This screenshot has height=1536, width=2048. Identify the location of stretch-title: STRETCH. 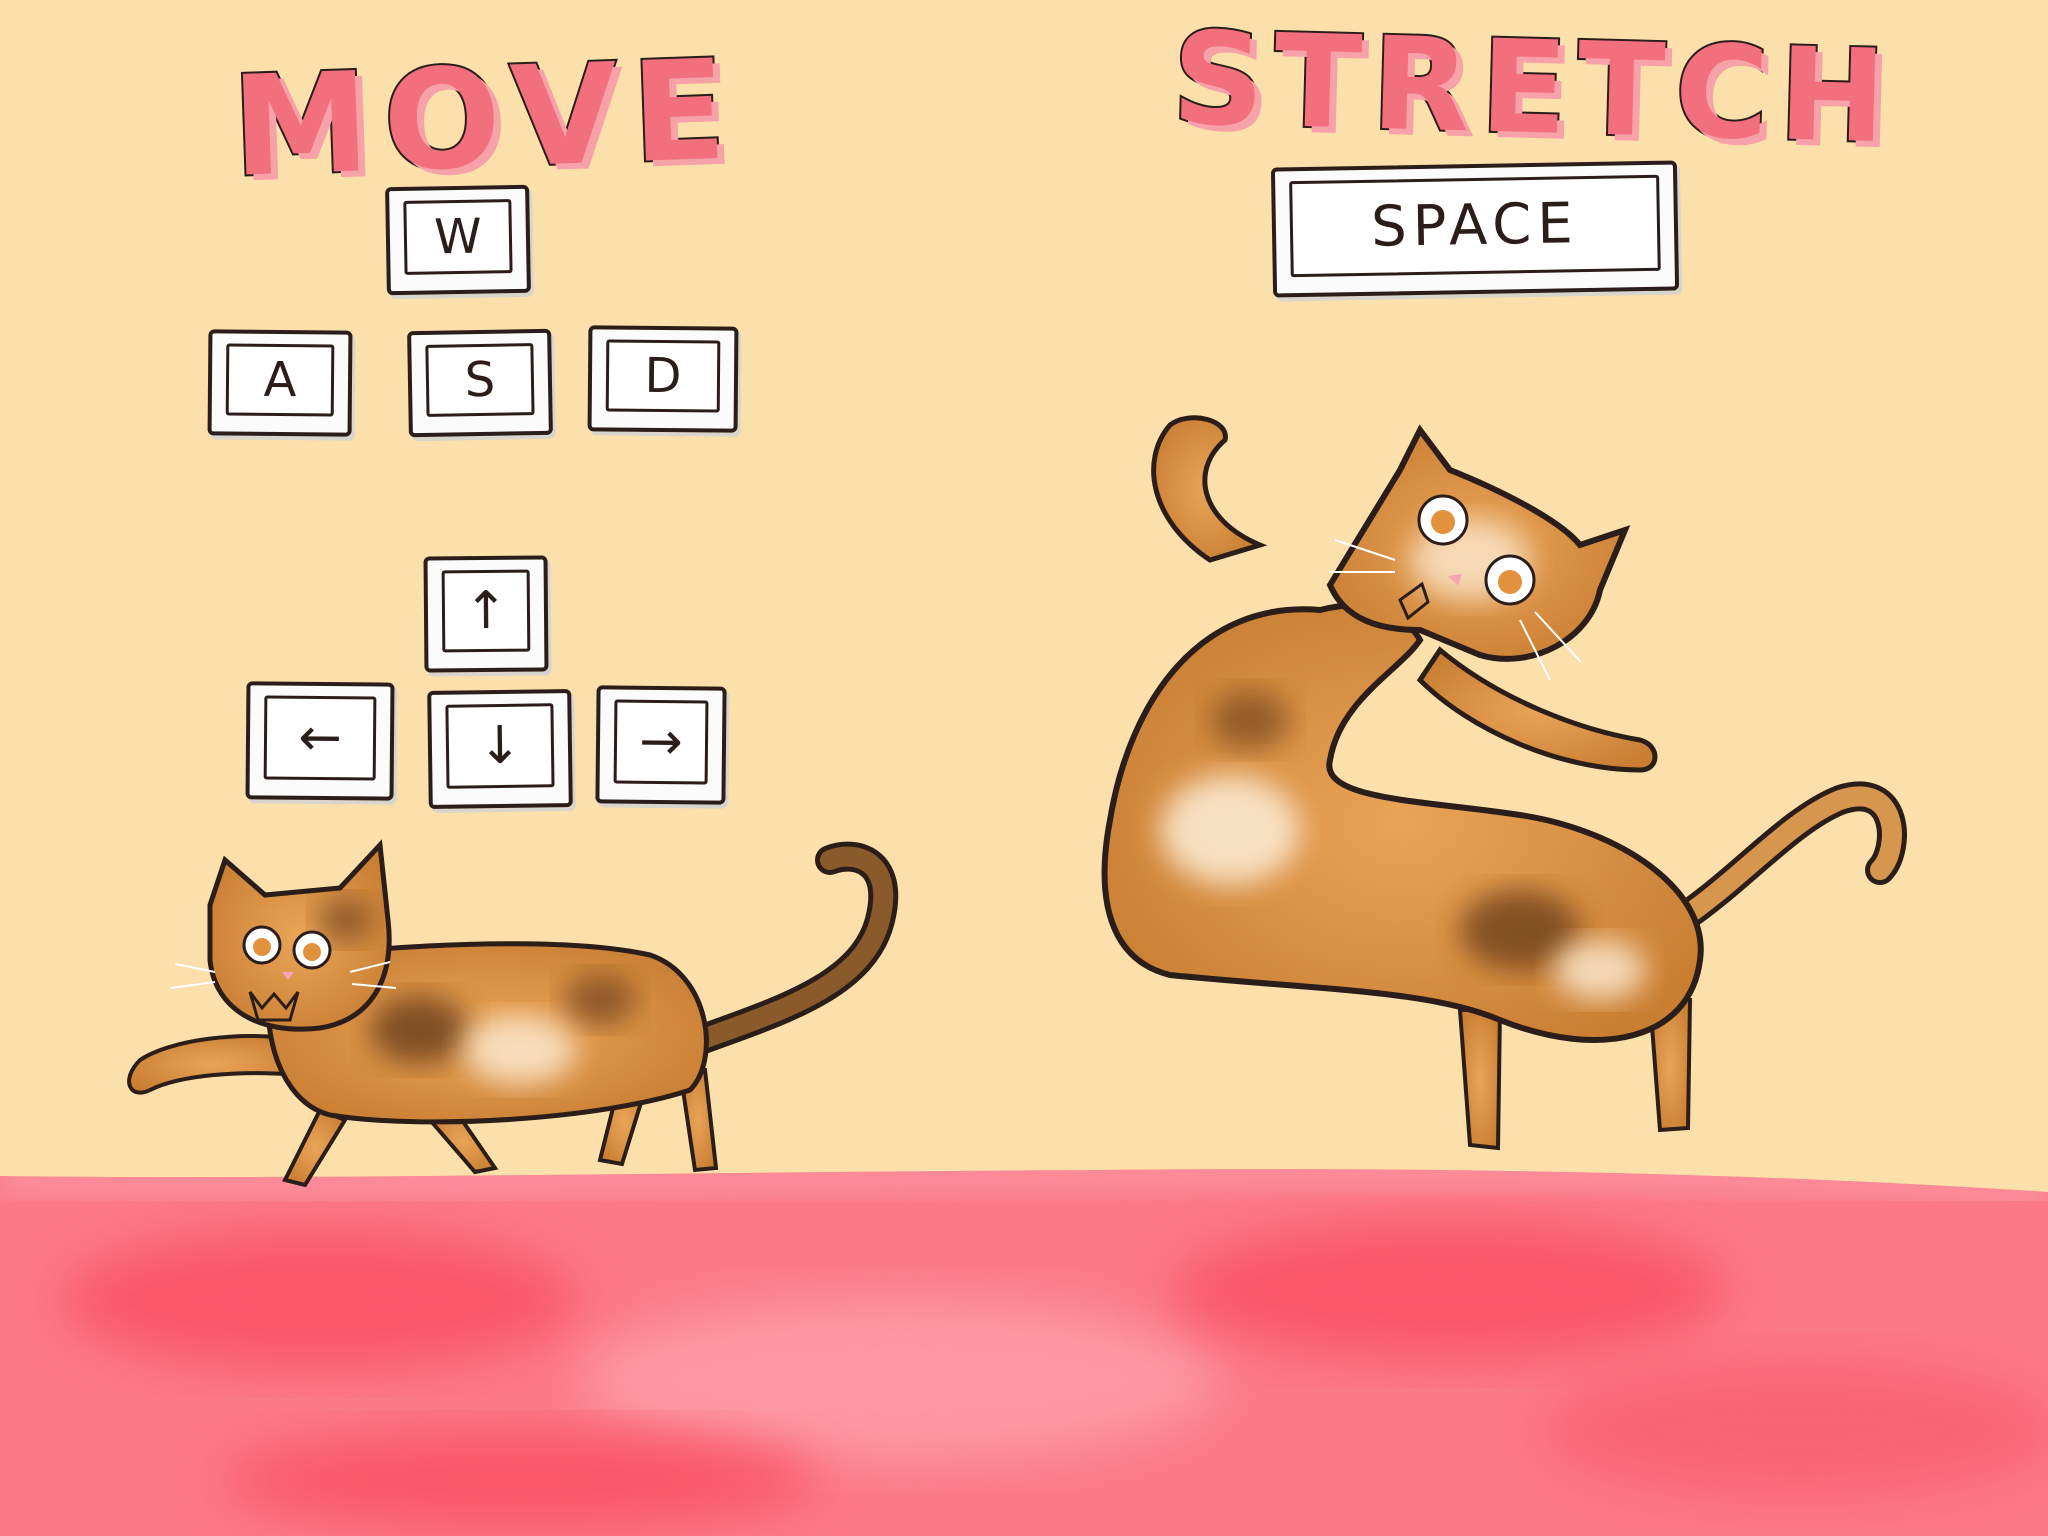
(1534, 89).